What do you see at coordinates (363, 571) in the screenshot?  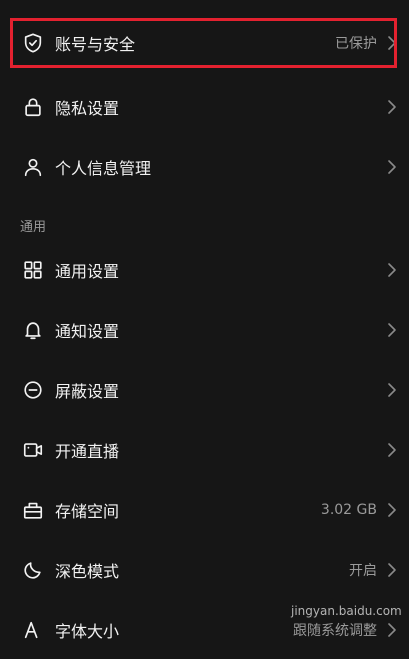 I see `settings-item-value: 开启` at bounding box center [363, 571].